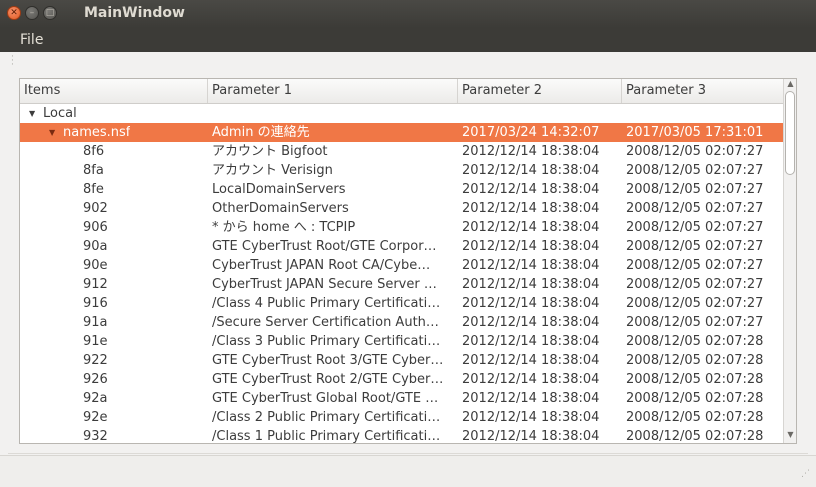  What do you see at coordinates (408, 14) in the screenshot?
I see `title-bar: ✕ – □ MainWindow` at bounding box center [408, 14].